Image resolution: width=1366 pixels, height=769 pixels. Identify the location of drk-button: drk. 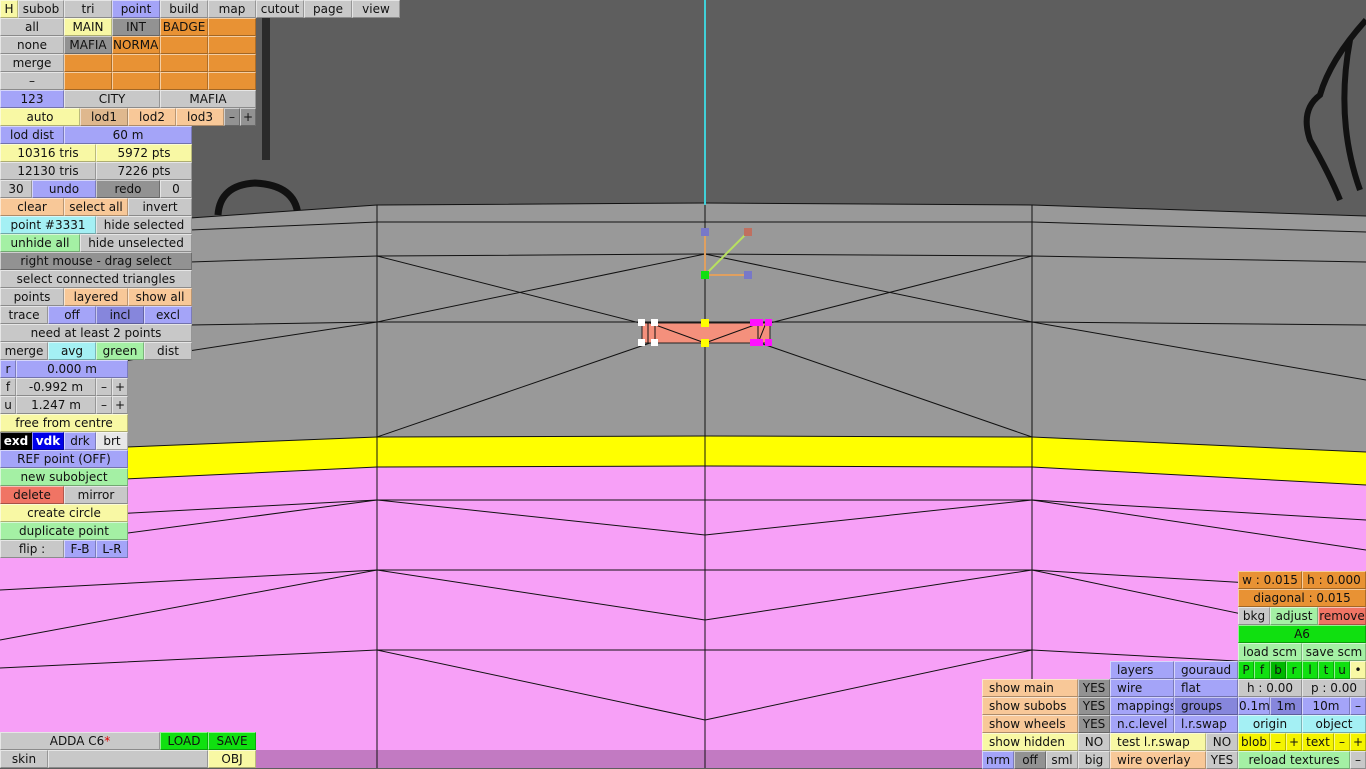
(80, 441).